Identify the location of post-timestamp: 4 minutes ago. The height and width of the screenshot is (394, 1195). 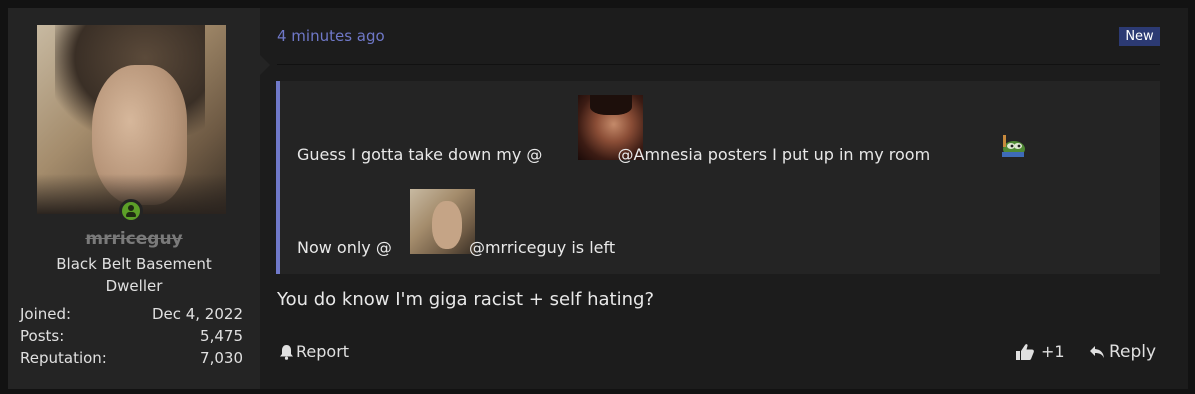
(331, 36).